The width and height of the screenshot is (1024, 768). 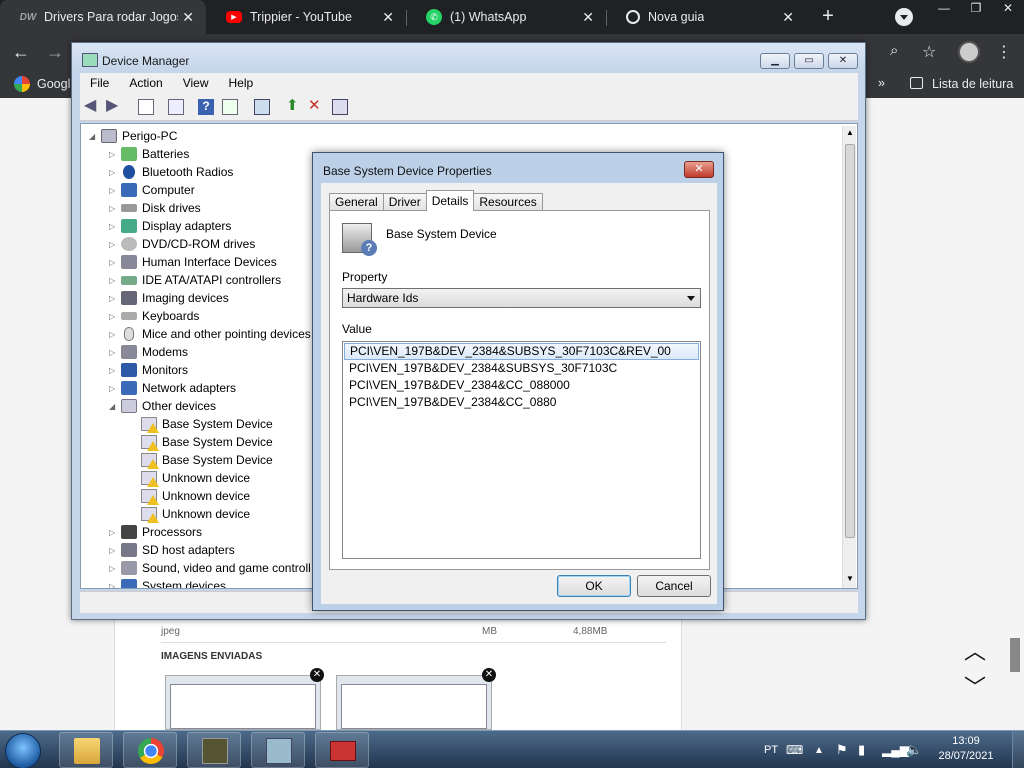 I want to click on show-hidden-icons: ▲, so click(x=819, y=749).